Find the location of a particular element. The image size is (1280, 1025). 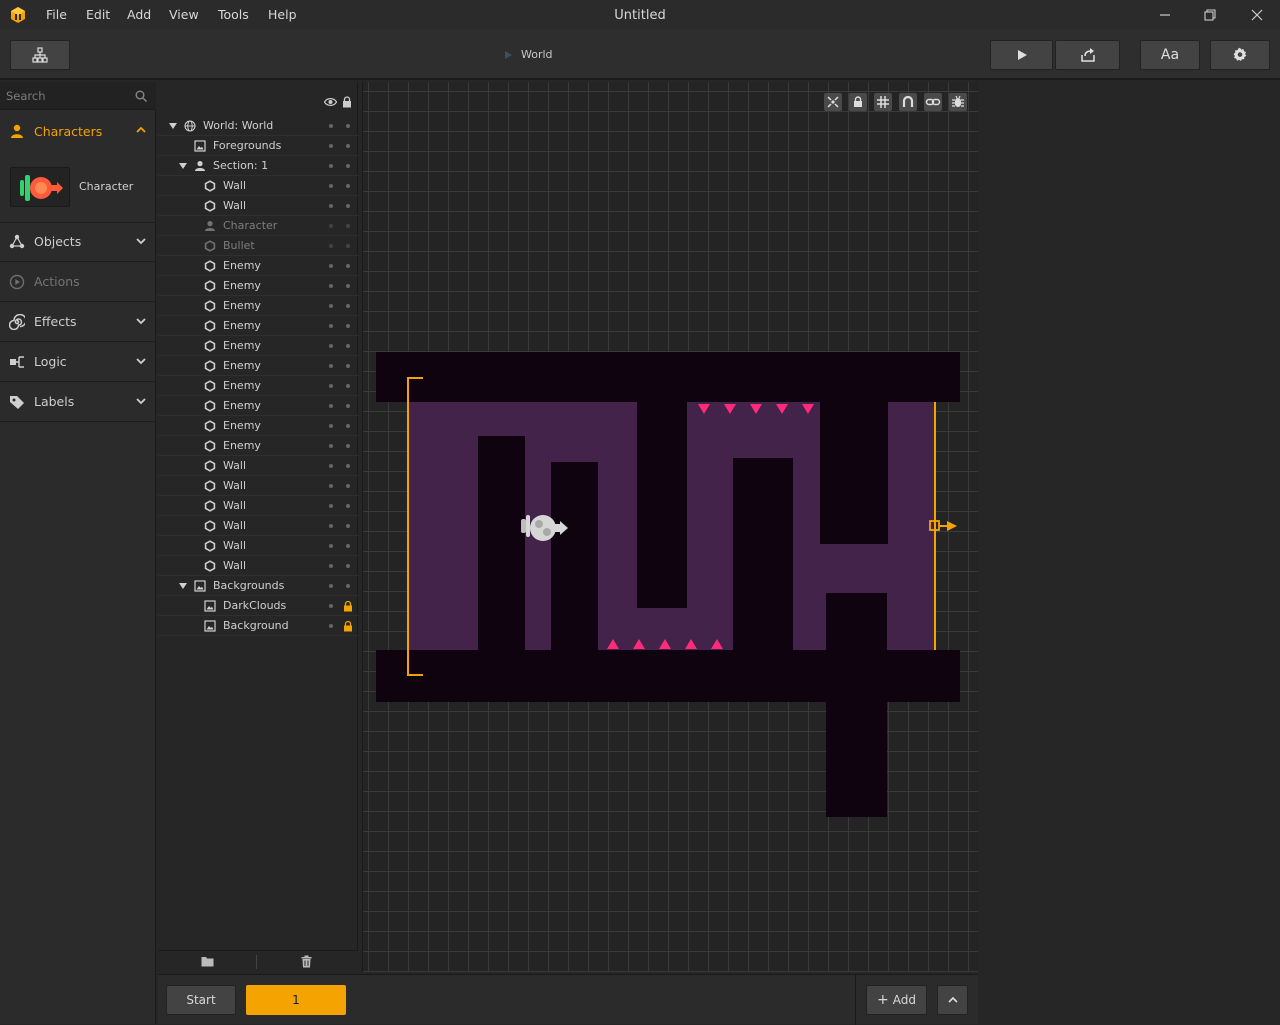

breadcrumb: World is located at coordinates (529, 54).